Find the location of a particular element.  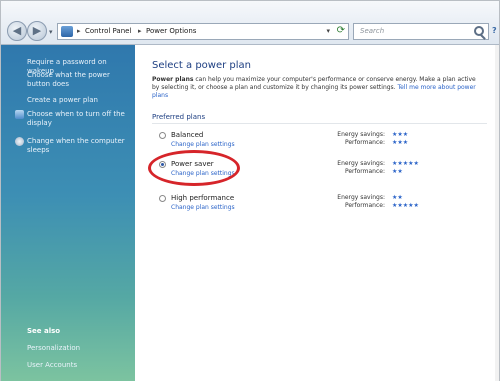

energy-rating: ★★★ is located at coordinates (400, 134).